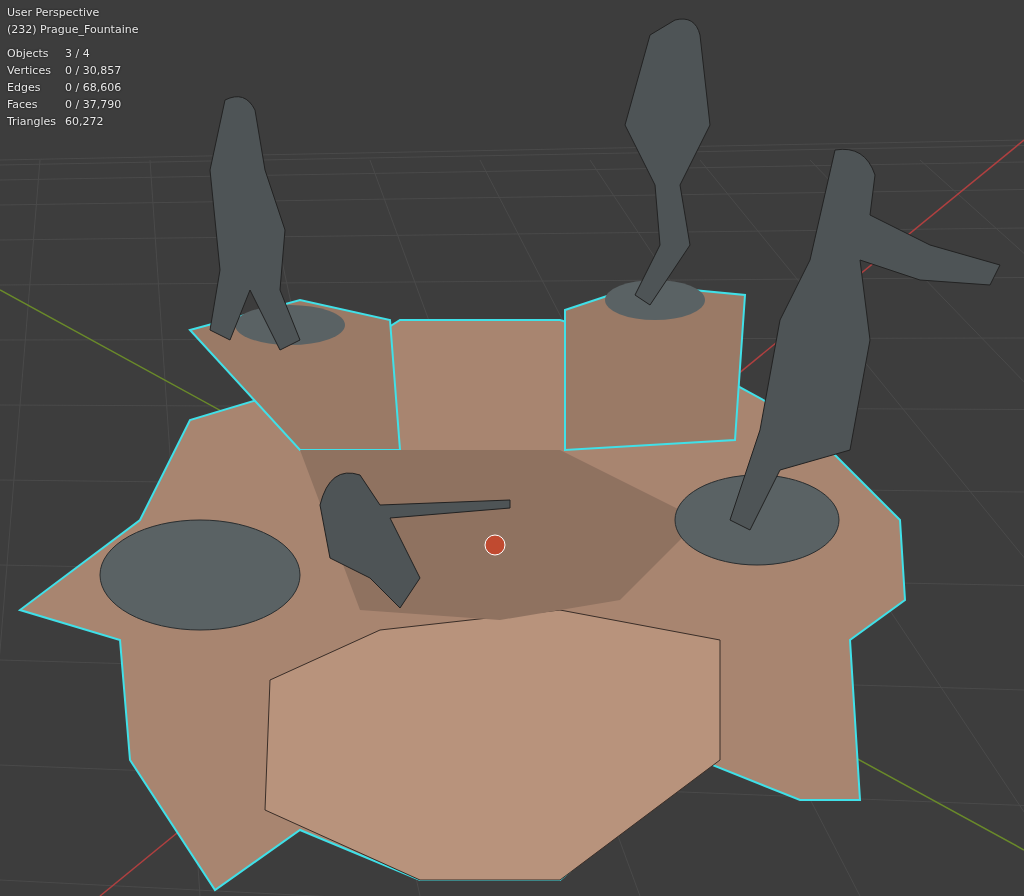 This screenshot has width=1024, height=896. I want to click on stat-value: 3 / 4, so click(78, 54).